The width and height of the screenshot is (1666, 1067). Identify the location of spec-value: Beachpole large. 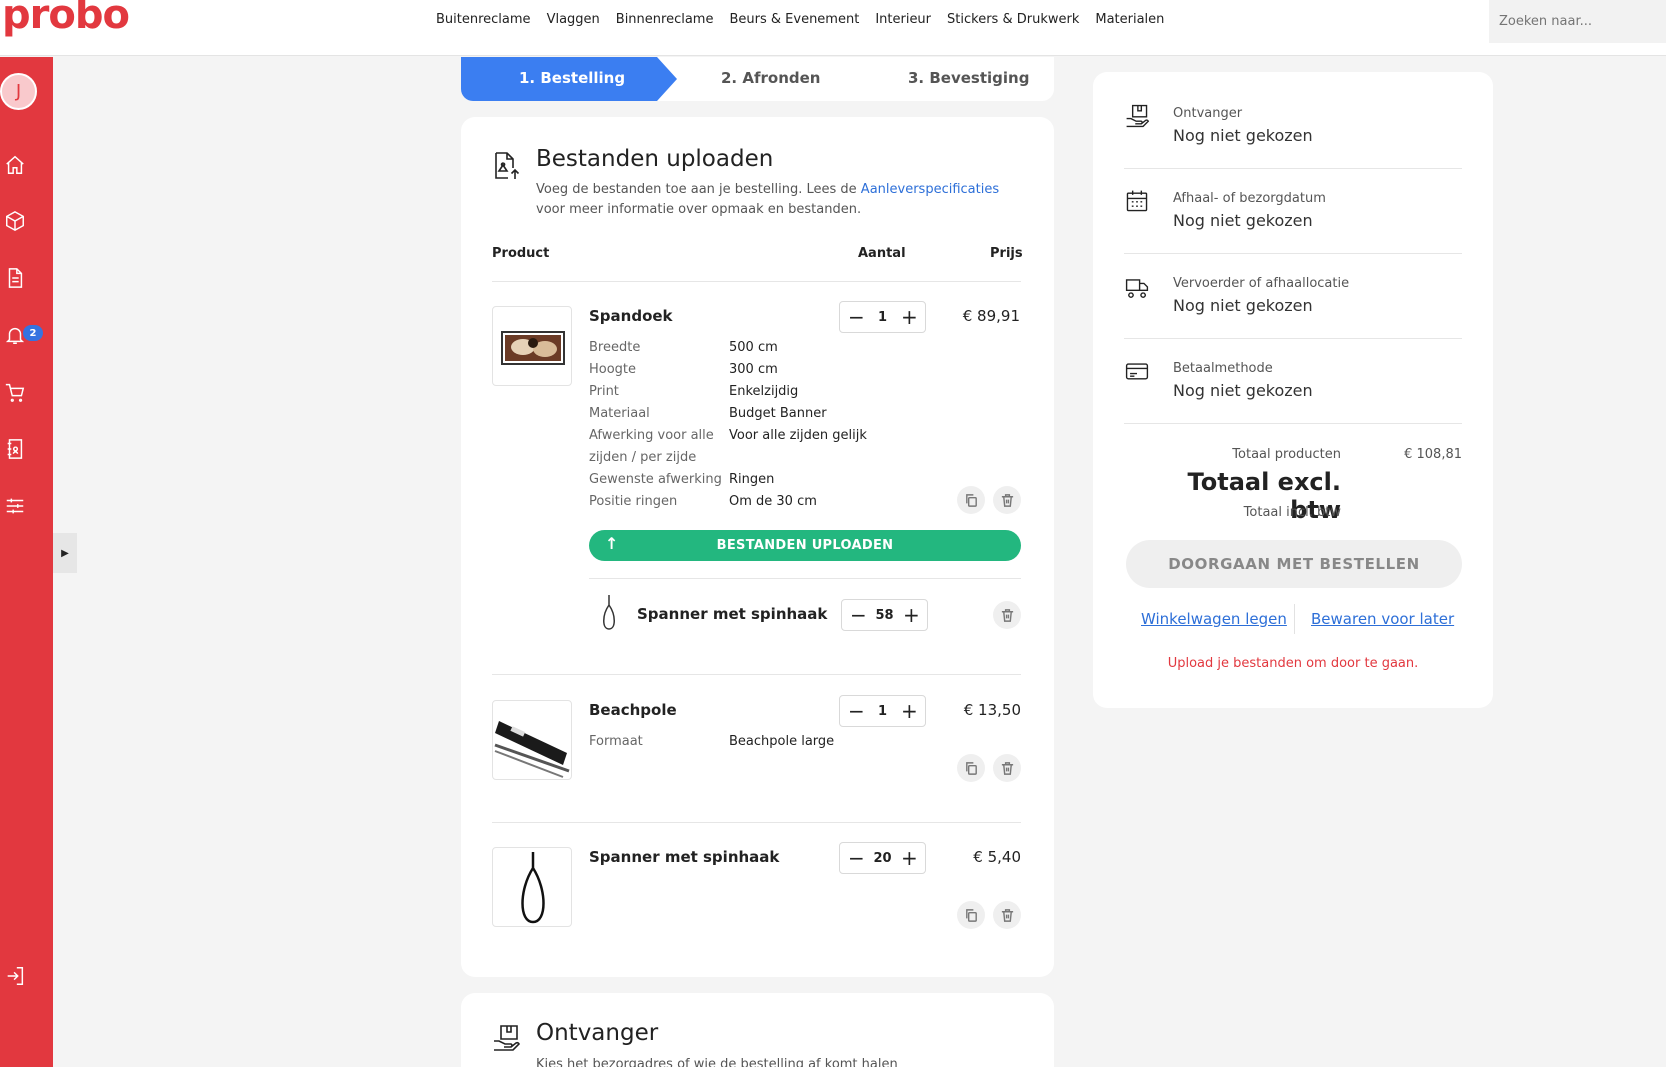
(782, 741).